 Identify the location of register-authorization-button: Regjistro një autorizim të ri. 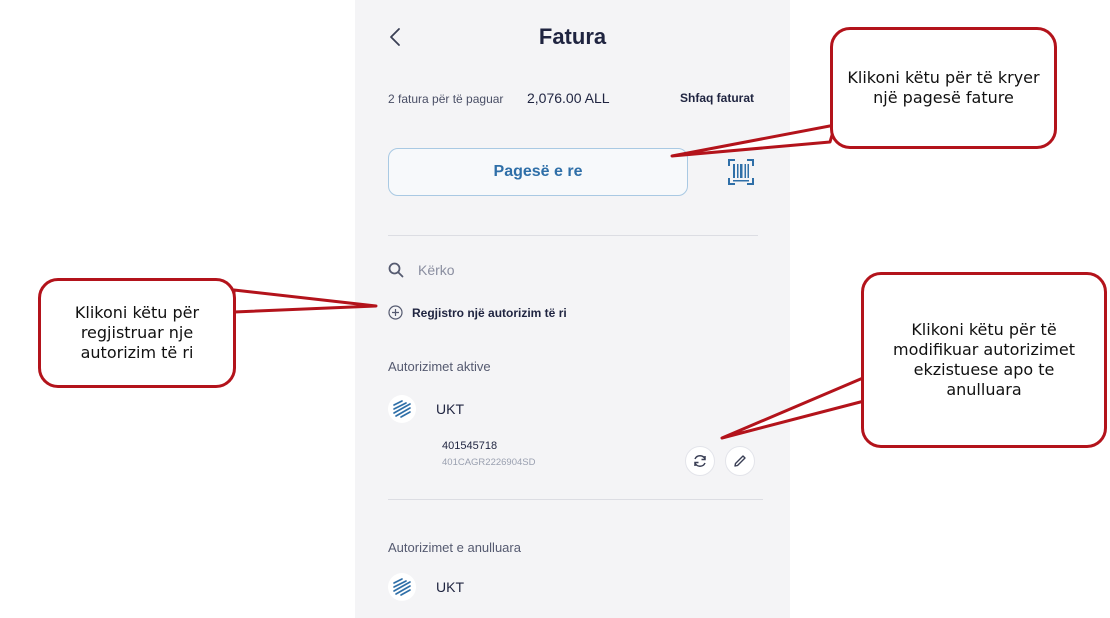
(477, 312).